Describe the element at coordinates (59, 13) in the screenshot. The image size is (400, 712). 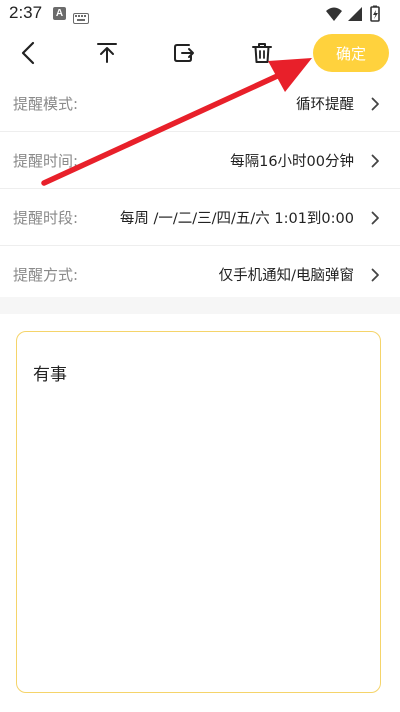
I see `notification-a-icon: A` at that location.